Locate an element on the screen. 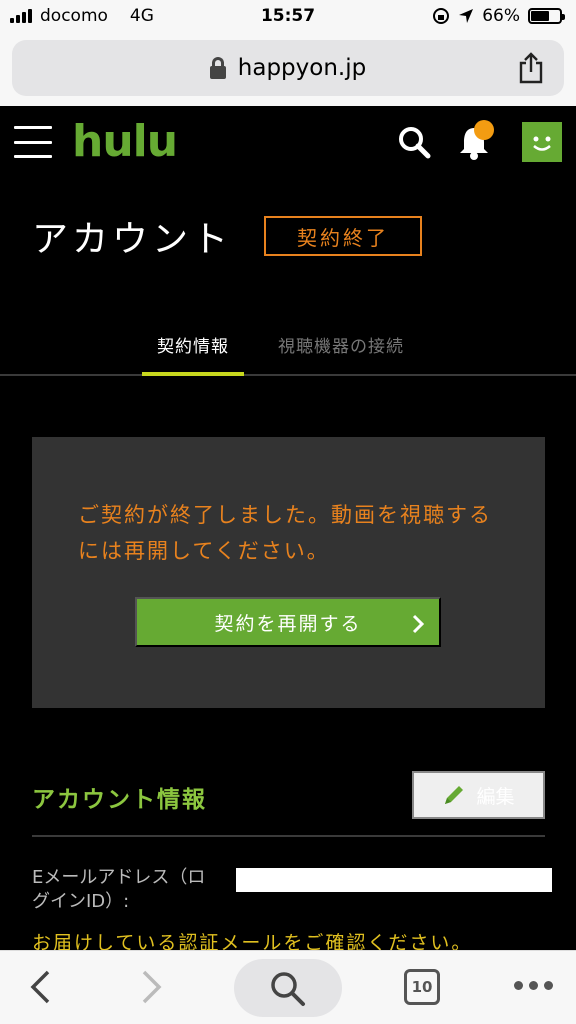  hulu-logo: hulu is located at coordinates (125, 141).